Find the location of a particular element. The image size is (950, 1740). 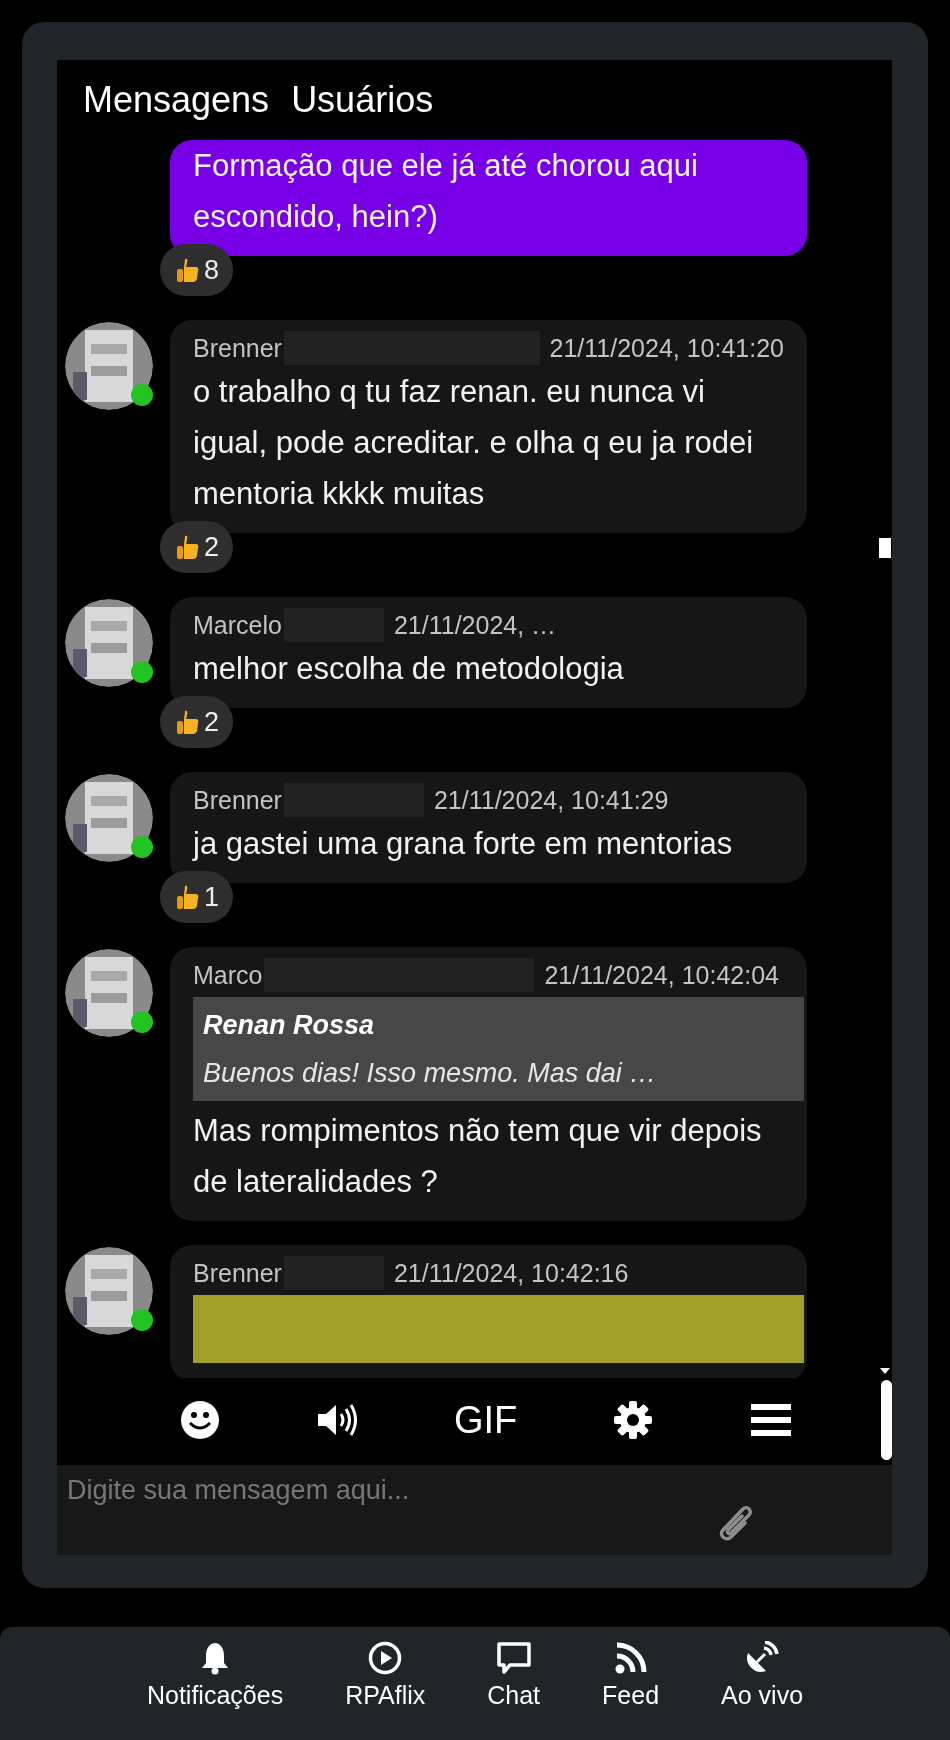

reaction-button: 8 is located at coordinates (197, 270).